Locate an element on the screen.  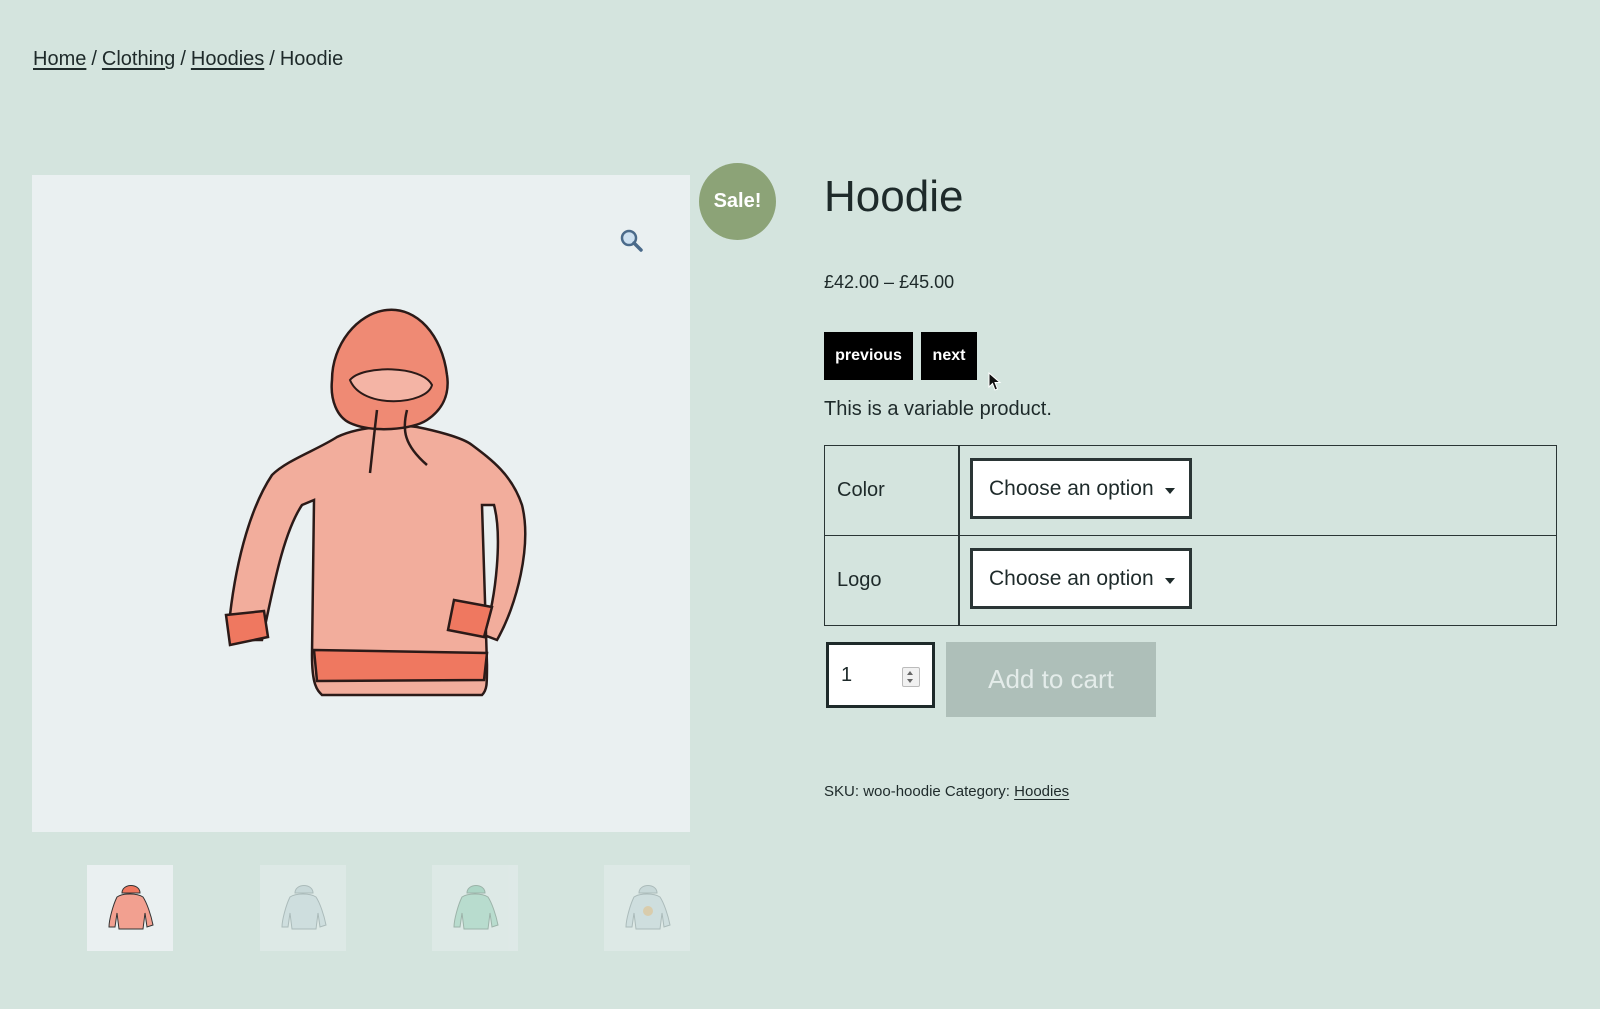
breadcrumb: Home / Clothing / Hoodies / Hoodie is located at coordinates (188, 59).